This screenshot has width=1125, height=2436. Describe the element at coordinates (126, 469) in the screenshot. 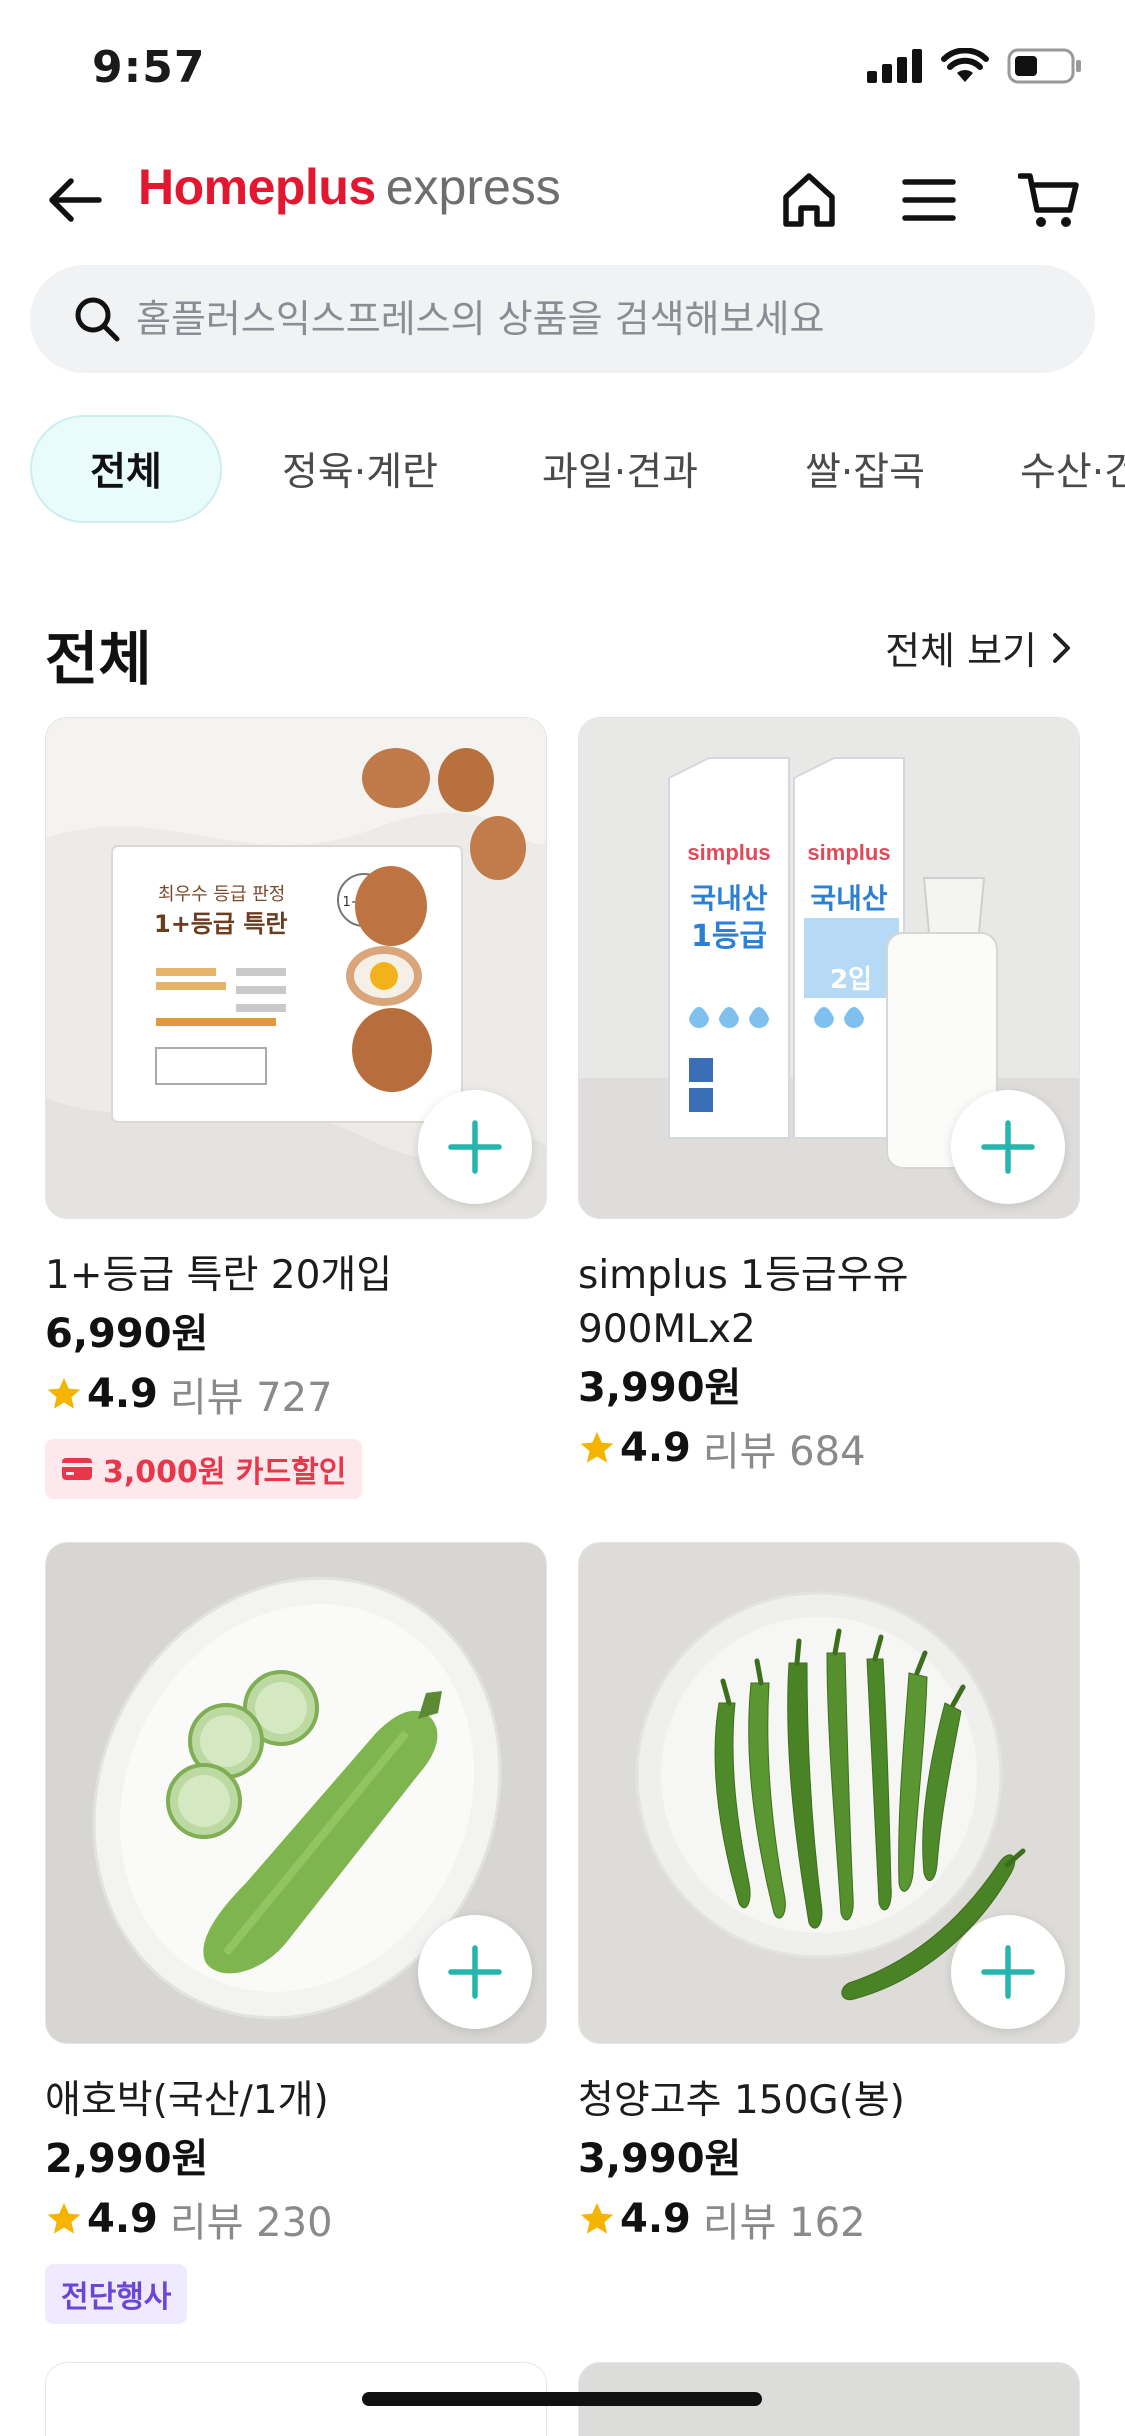

I see `category-chip-all: 전체` at that location.